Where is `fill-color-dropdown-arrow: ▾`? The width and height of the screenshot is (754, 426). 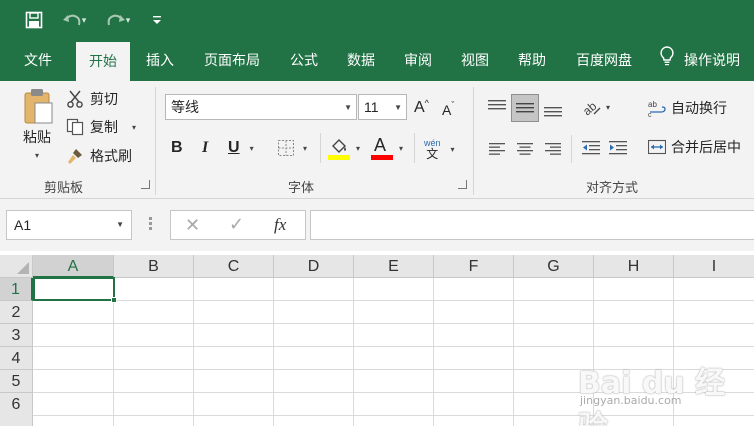 fill-color-dropdown-arrow: ▾ is located at coordinates (358, 148).